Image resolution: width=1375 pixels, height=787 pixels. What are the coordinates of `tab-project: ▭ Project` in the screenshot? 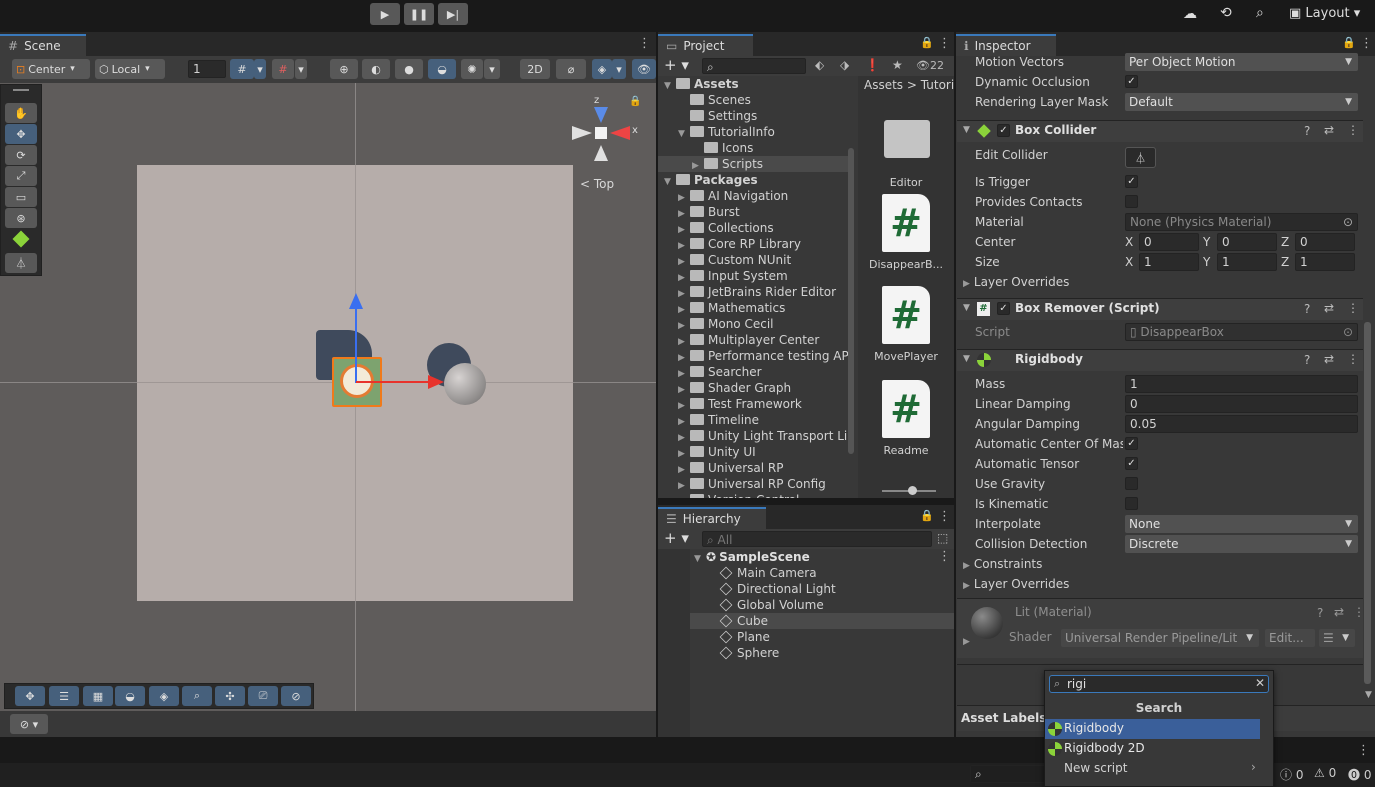 It's located at (705, 45).